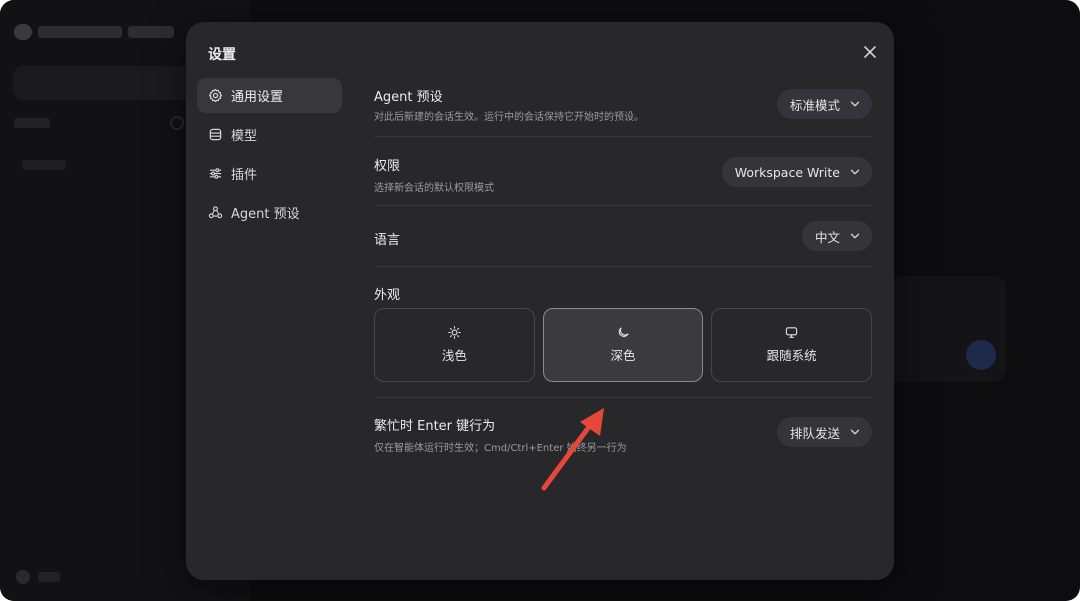 The image size is (1080, 601). I want to click on settings-nav: 通用设置 模型 插件 Agent 预设, so click(269, 156).